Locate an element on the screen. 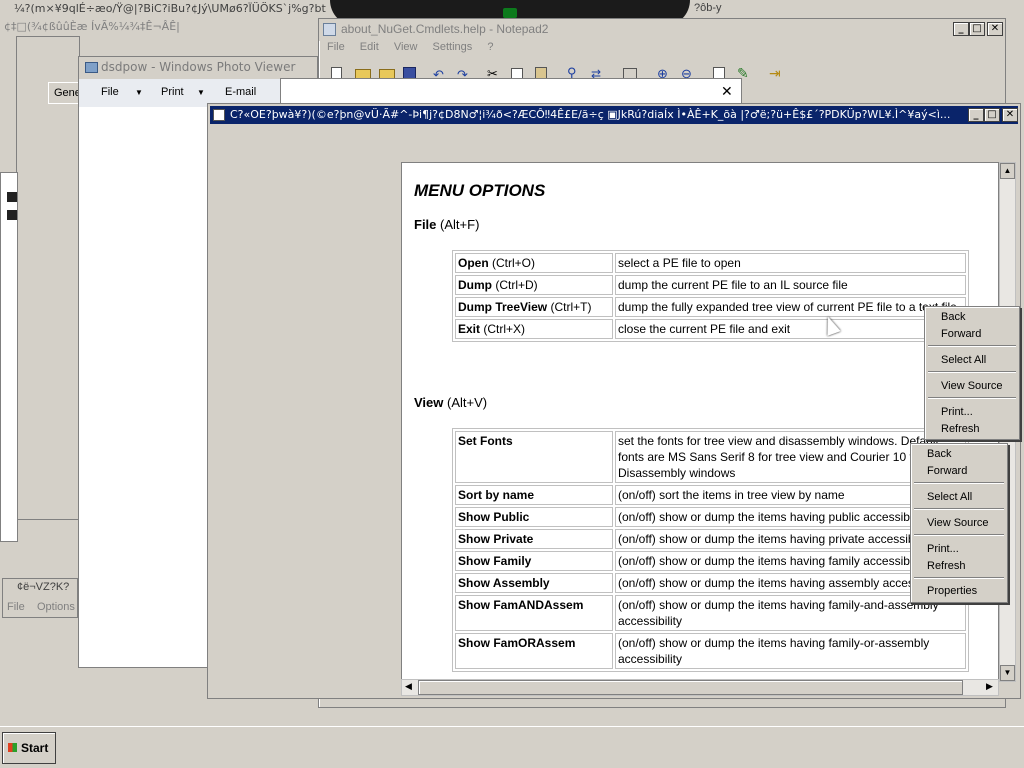  status-led-icon is located at coordinates (510, 13).